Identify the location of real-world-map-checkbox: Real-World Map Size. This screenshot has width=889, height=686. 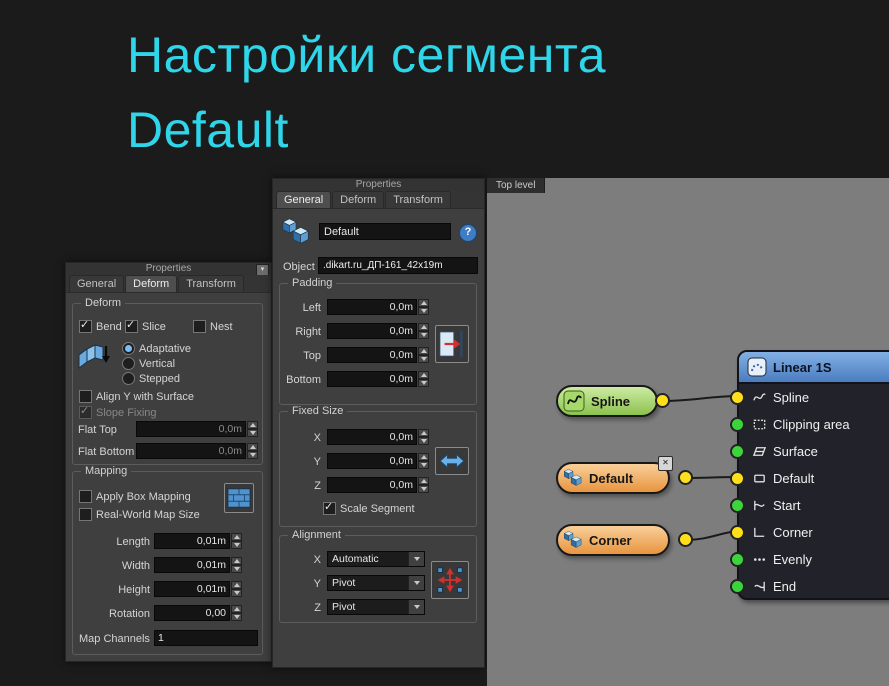
(139, 514).